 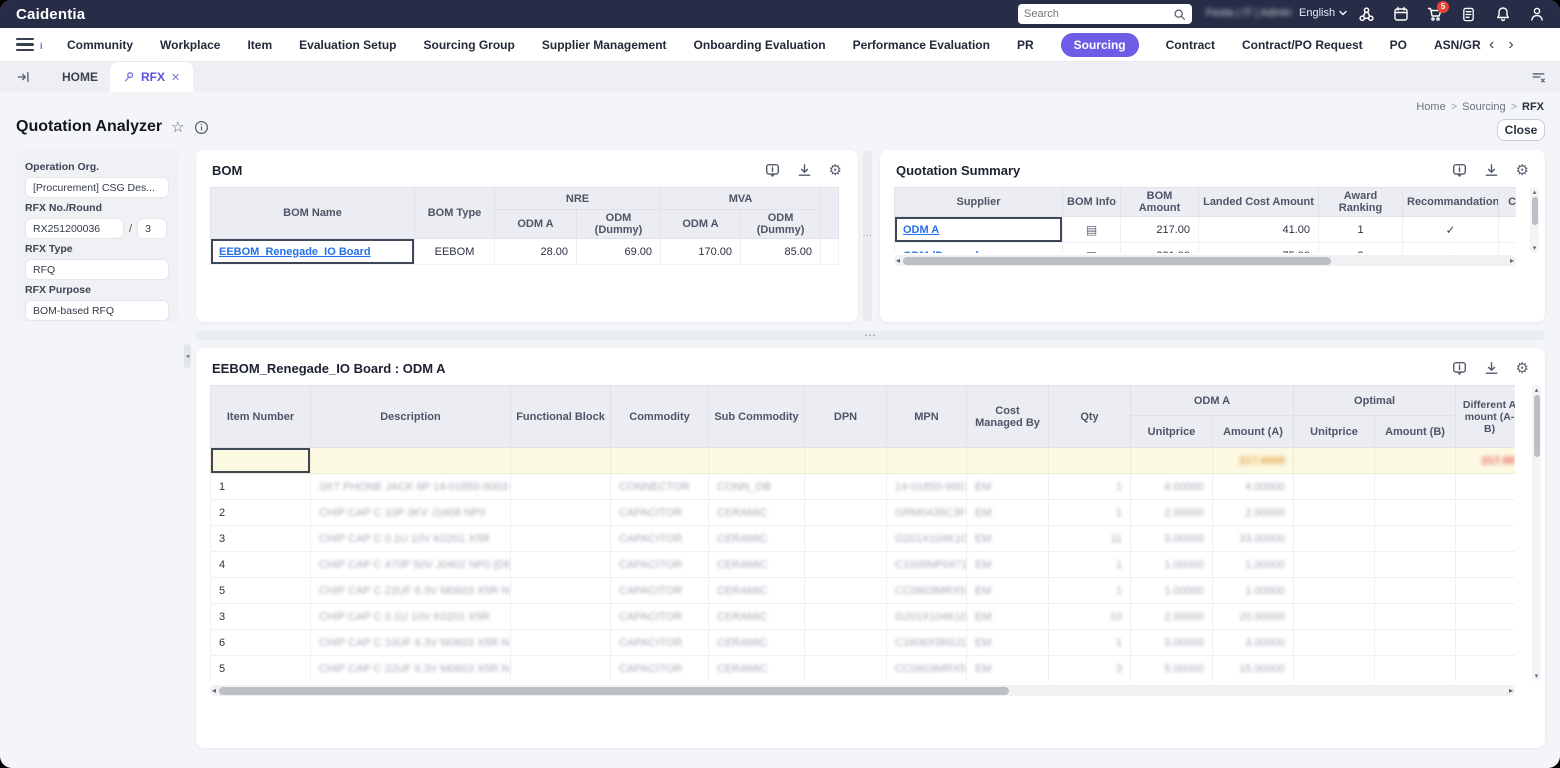 What do you see at coordinates (259, 45) in the screenshot?
I see `nav-item-item: Item` at bounding box center [259, 45].